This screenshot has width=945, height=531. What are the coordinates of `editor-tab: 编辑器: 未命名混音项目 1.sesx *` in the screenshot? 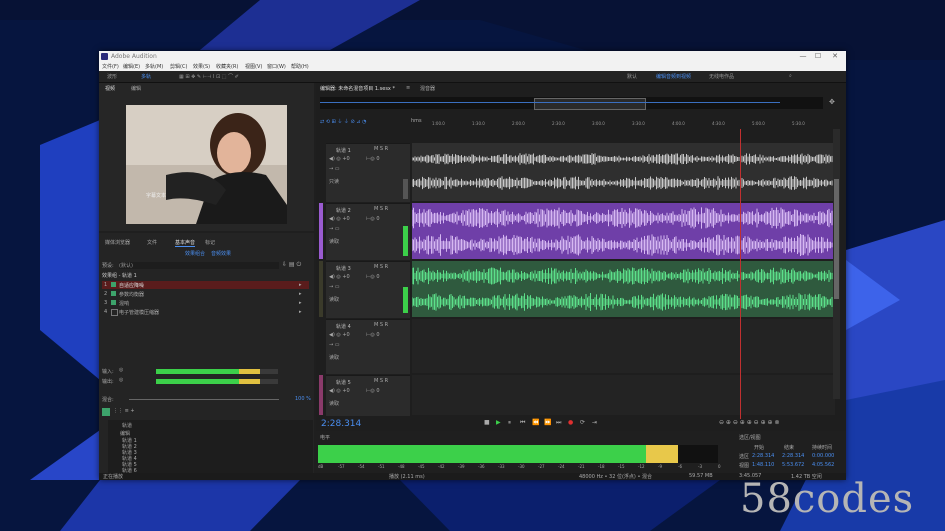 It's located at (357, 88).